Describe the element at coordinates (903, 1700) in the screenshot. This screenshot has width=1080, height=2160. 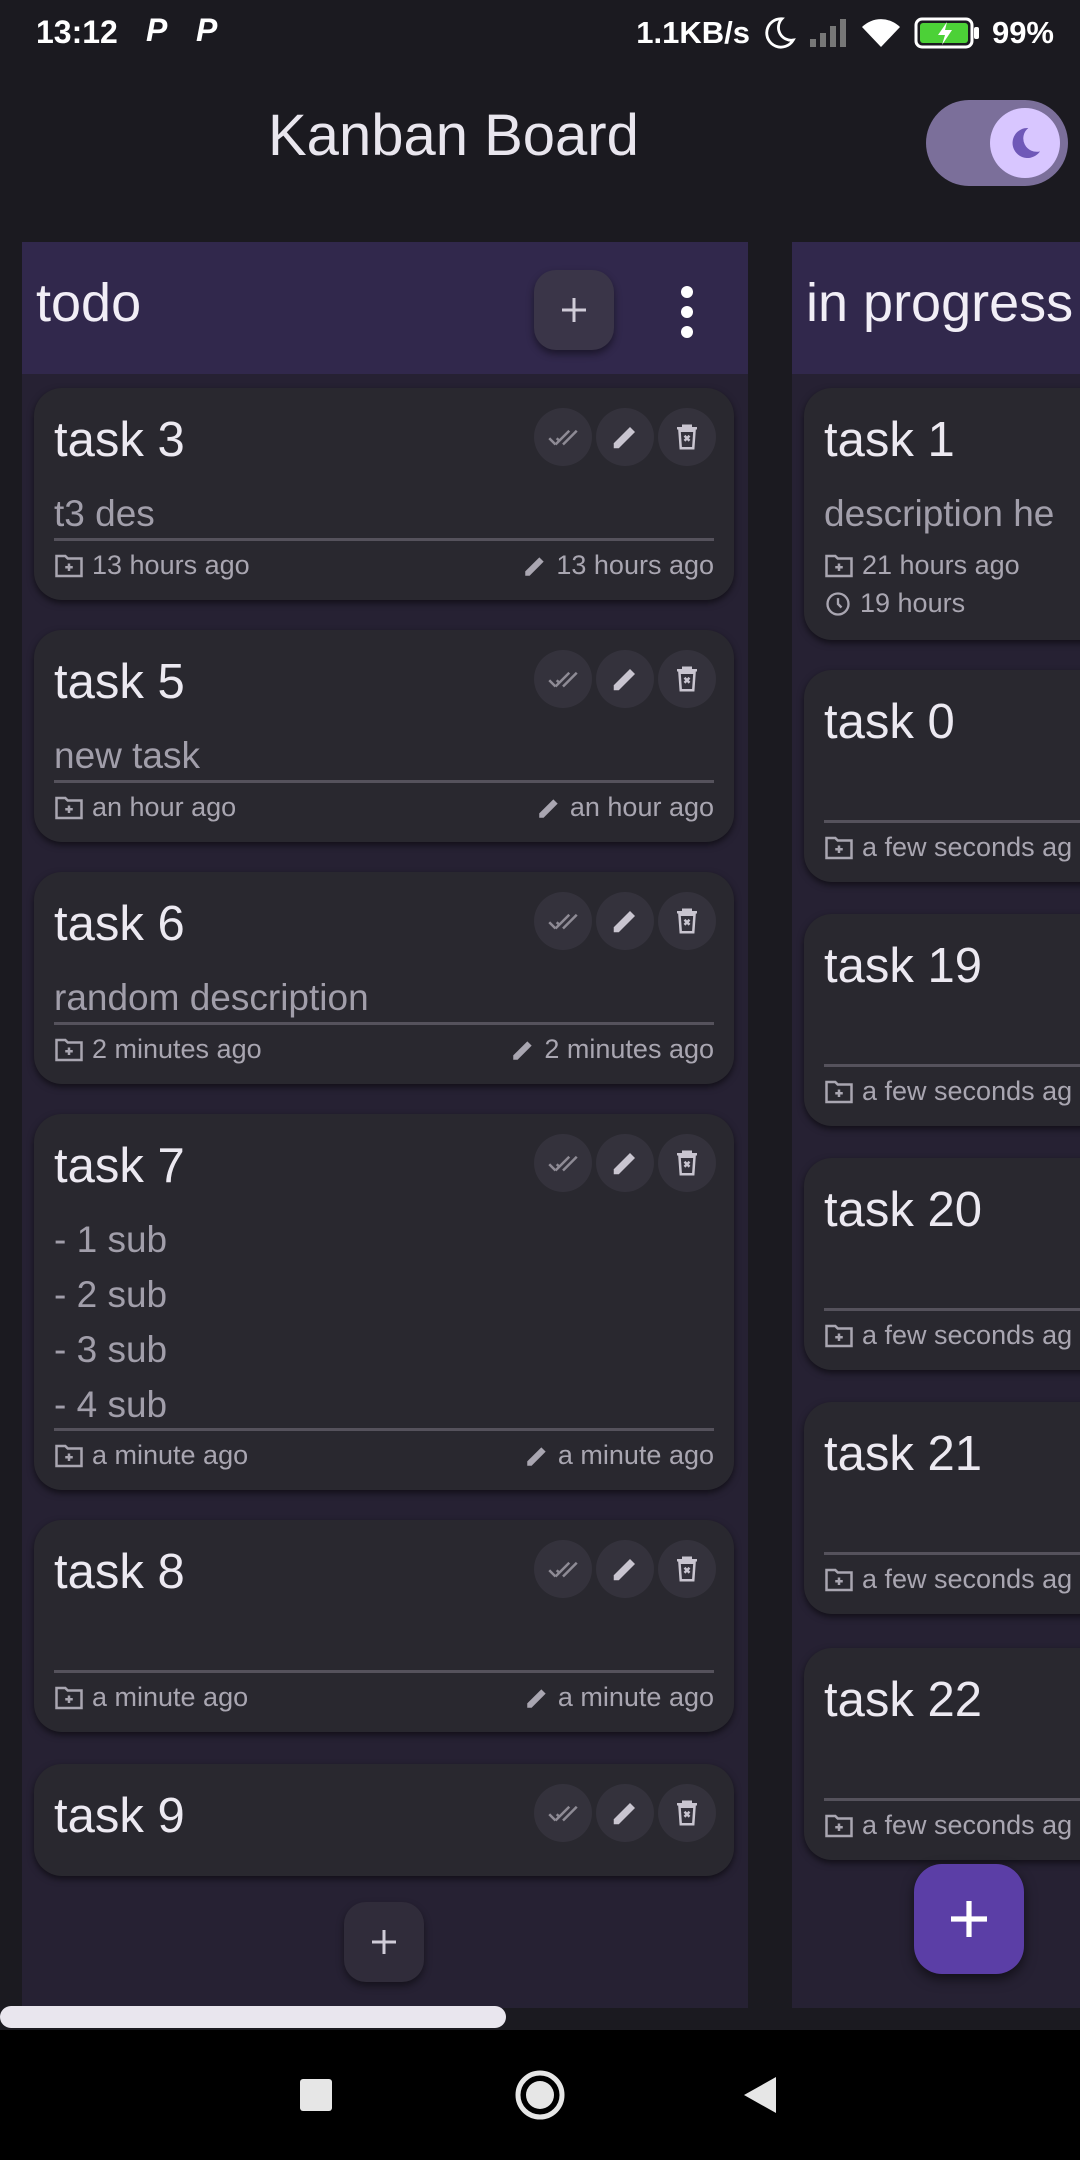
I see `task-title: task 22` at that location.